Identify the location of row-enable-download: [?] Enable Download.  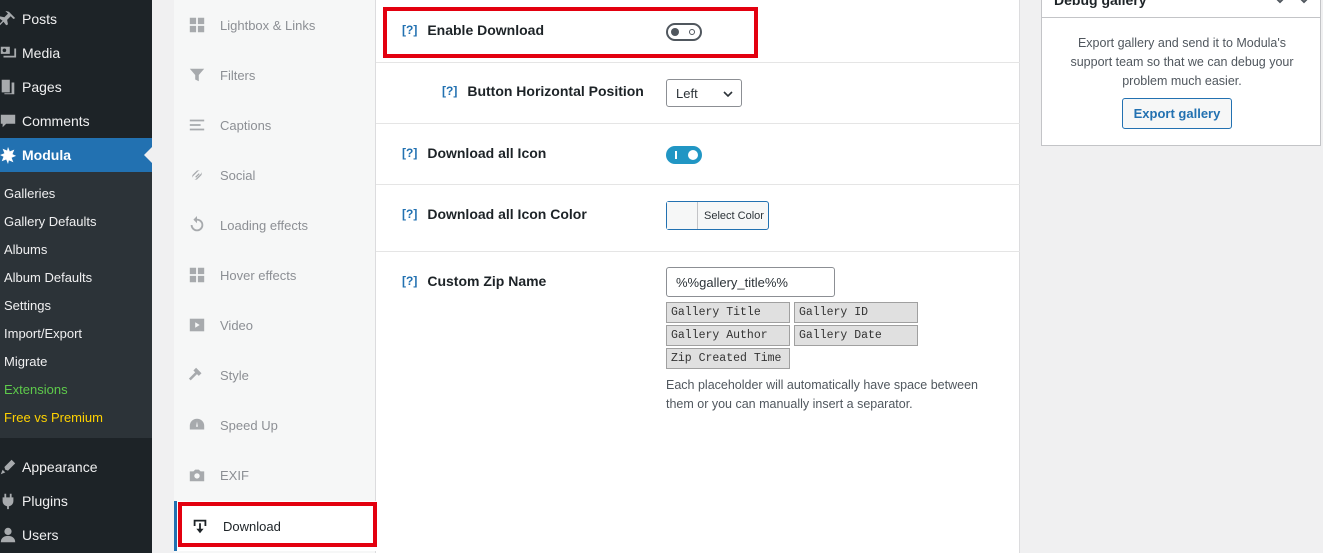
(698, 31).